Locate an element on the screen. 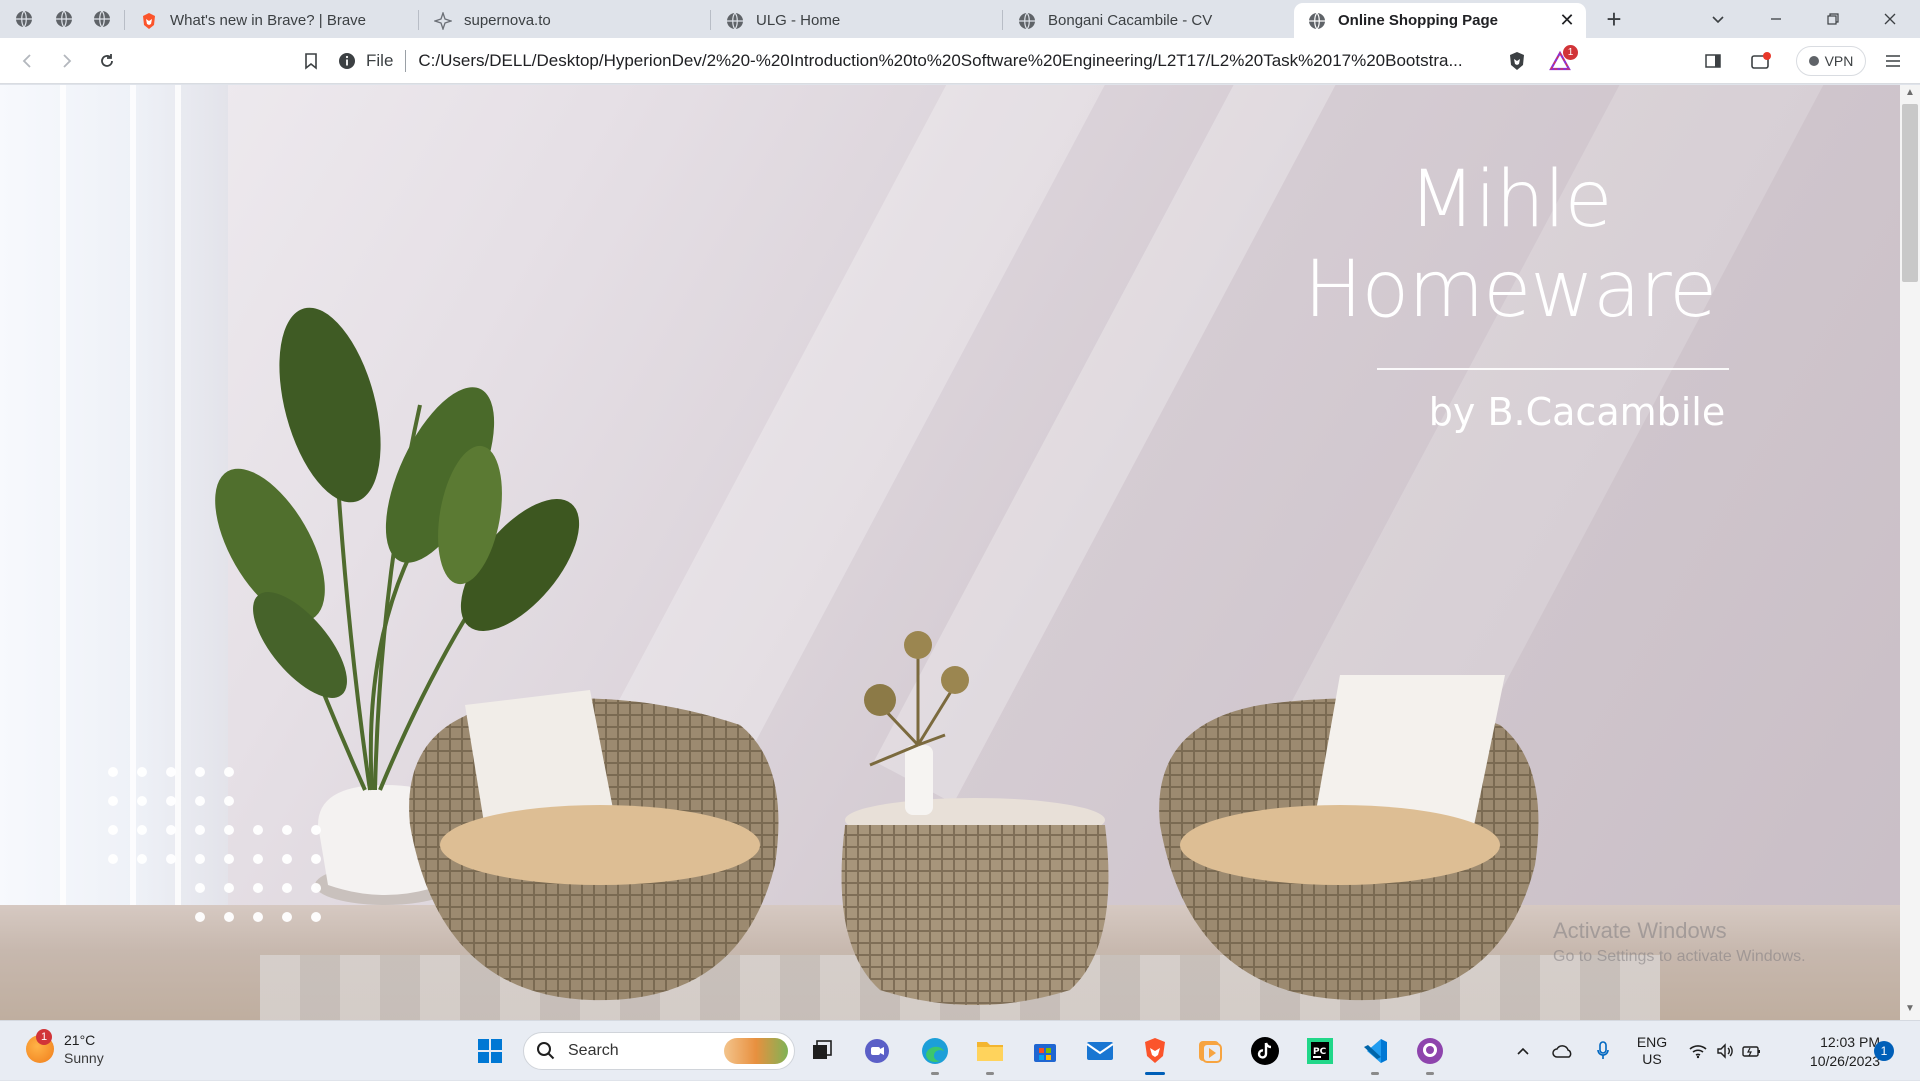  teams-chat-button is located at coordinates (877, 1051).